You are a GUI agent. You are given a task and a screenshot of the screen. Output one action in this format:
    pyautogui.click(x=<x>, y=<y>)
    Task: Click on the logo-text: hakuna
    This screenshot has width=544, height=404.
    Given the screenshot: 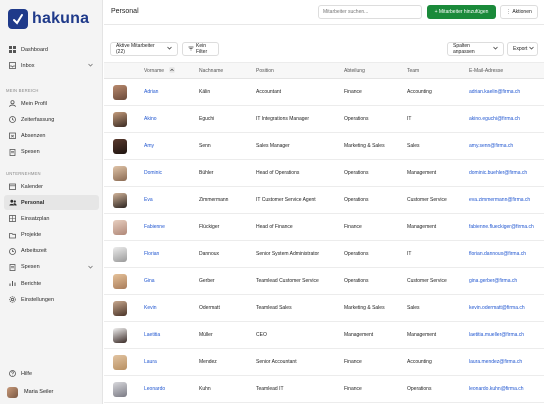 What is the action you would take?
    pyautogui.click(x=61, y=18)
    